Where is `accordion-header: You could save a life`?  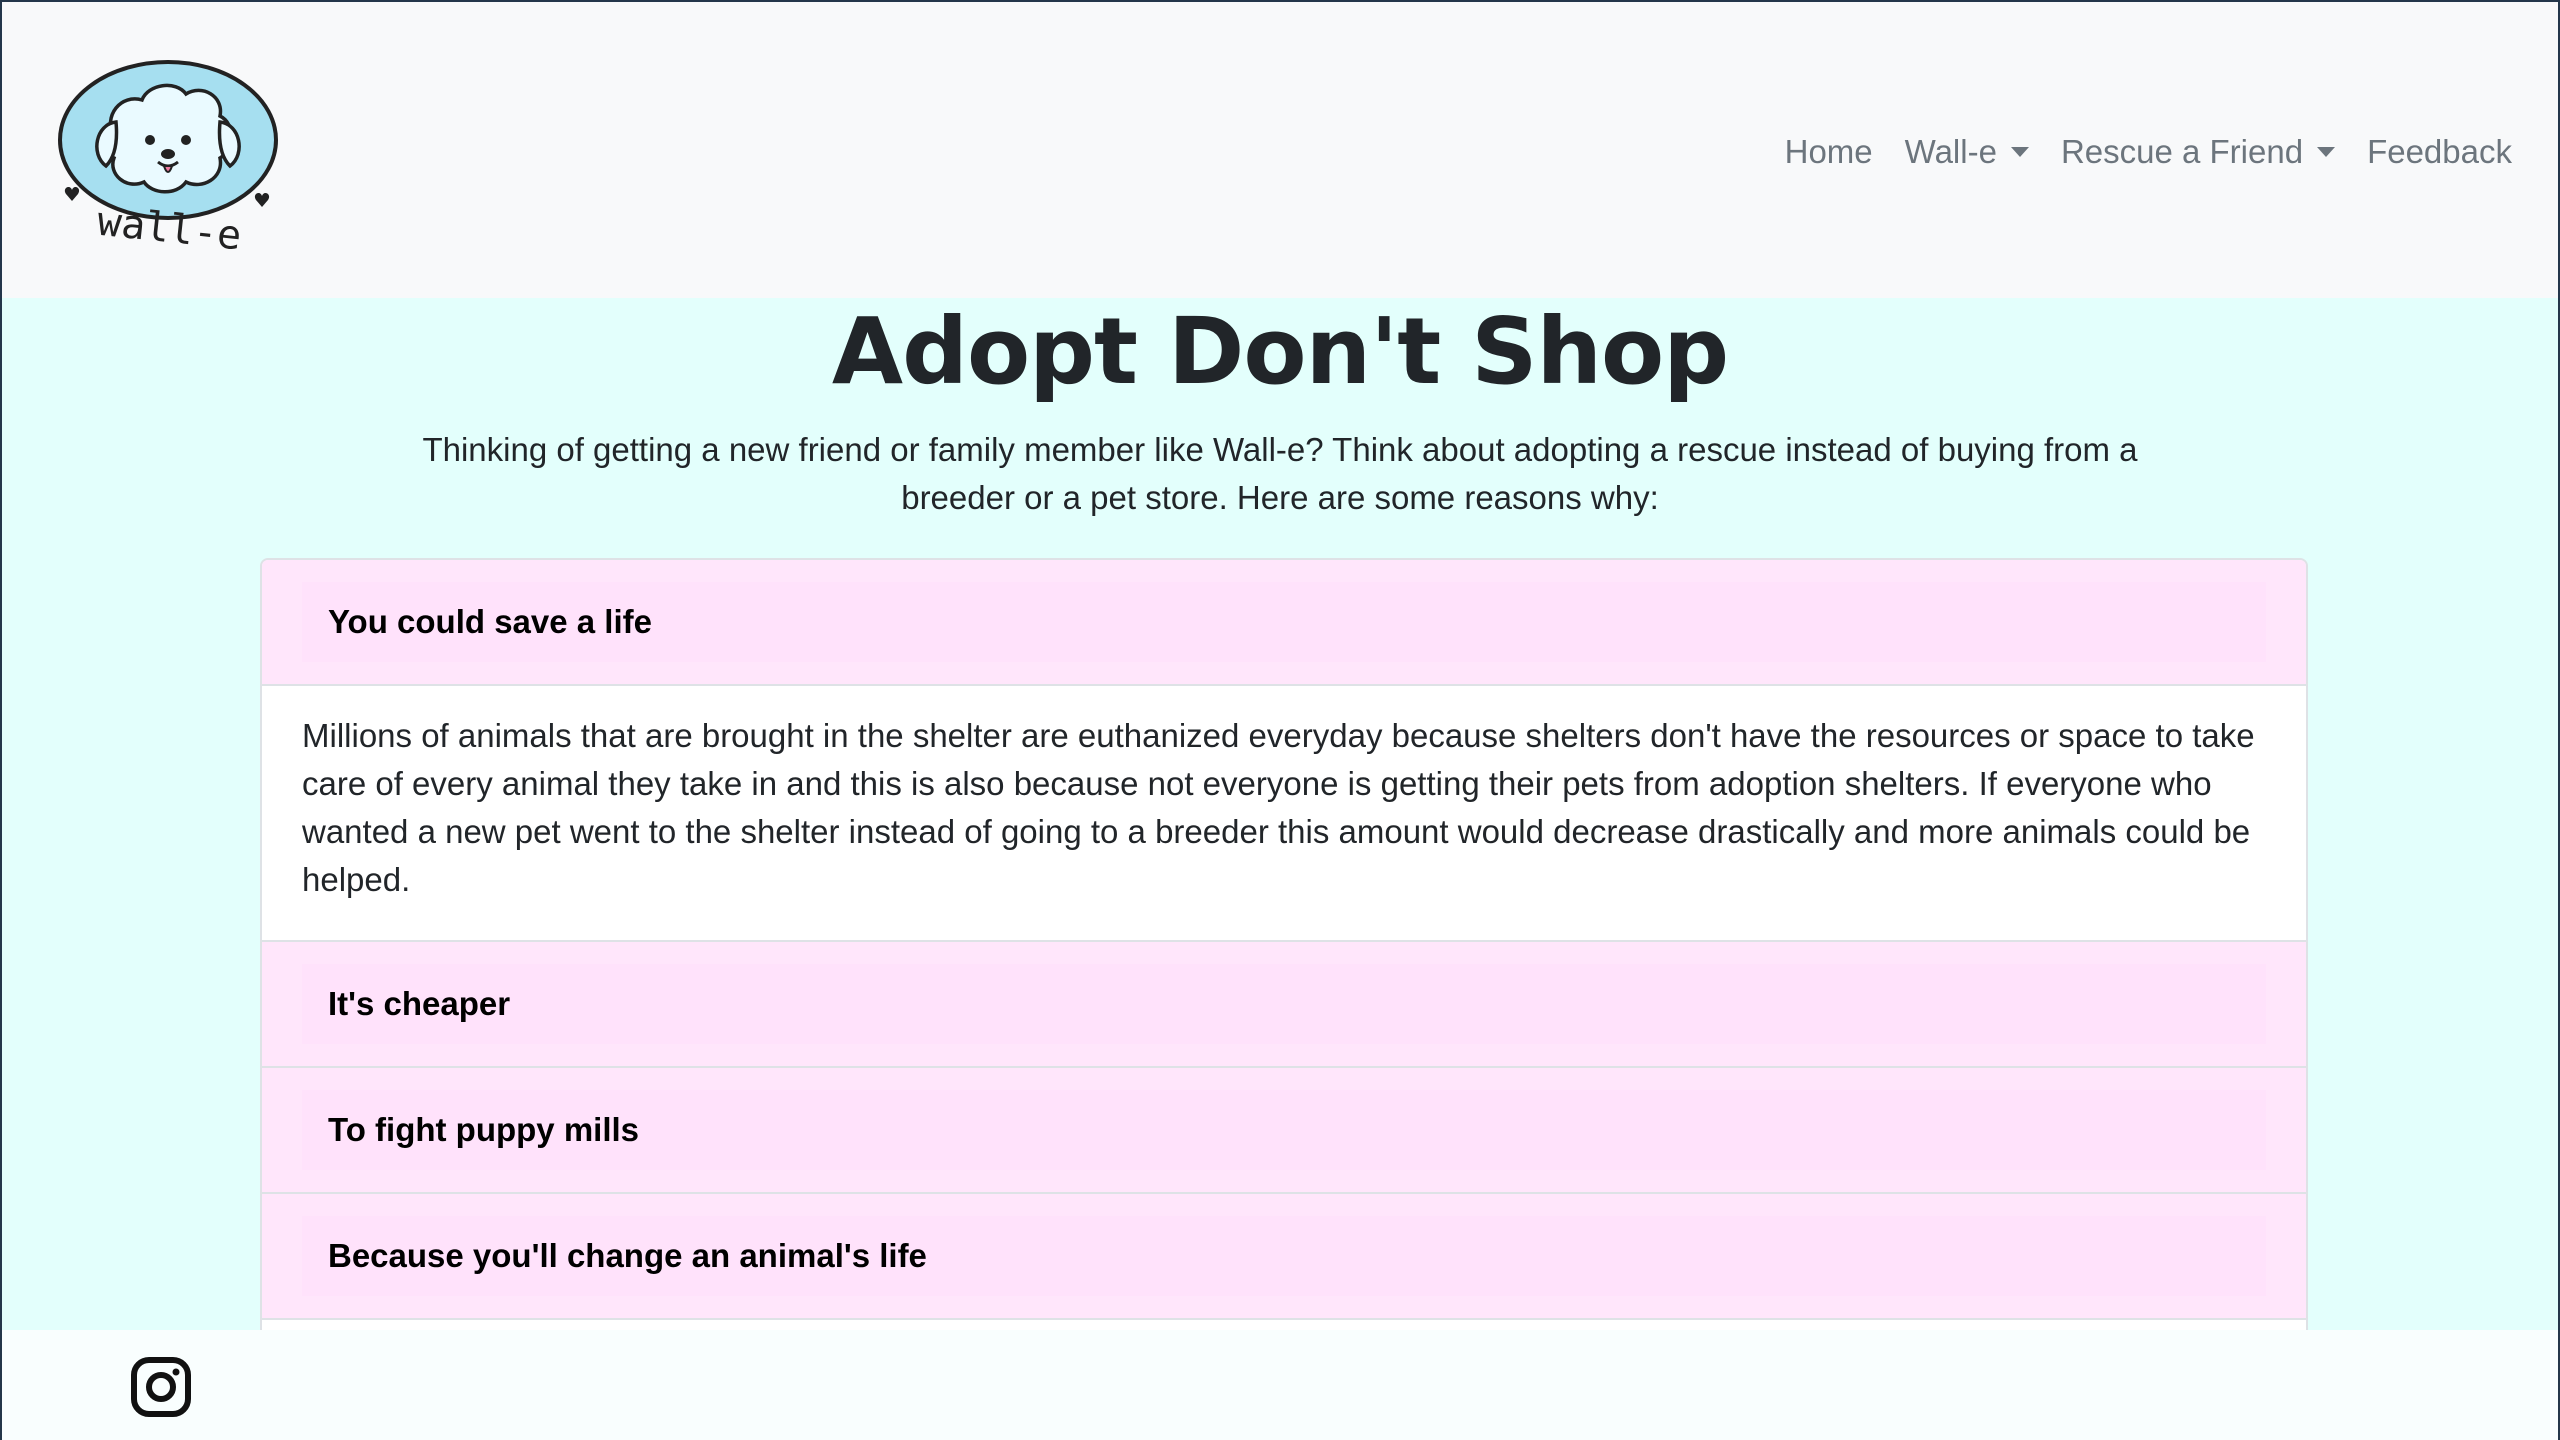 accordion-header: You could save a life is located at coordinates (1284, 622).